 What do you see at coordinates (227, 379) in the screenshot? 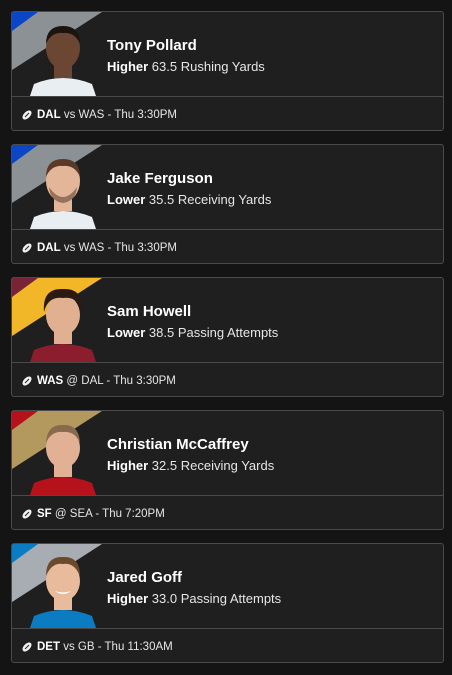
I see `game-info: WAS @ DAL - Thu 3:30PM` at bounding box center [227, 379].